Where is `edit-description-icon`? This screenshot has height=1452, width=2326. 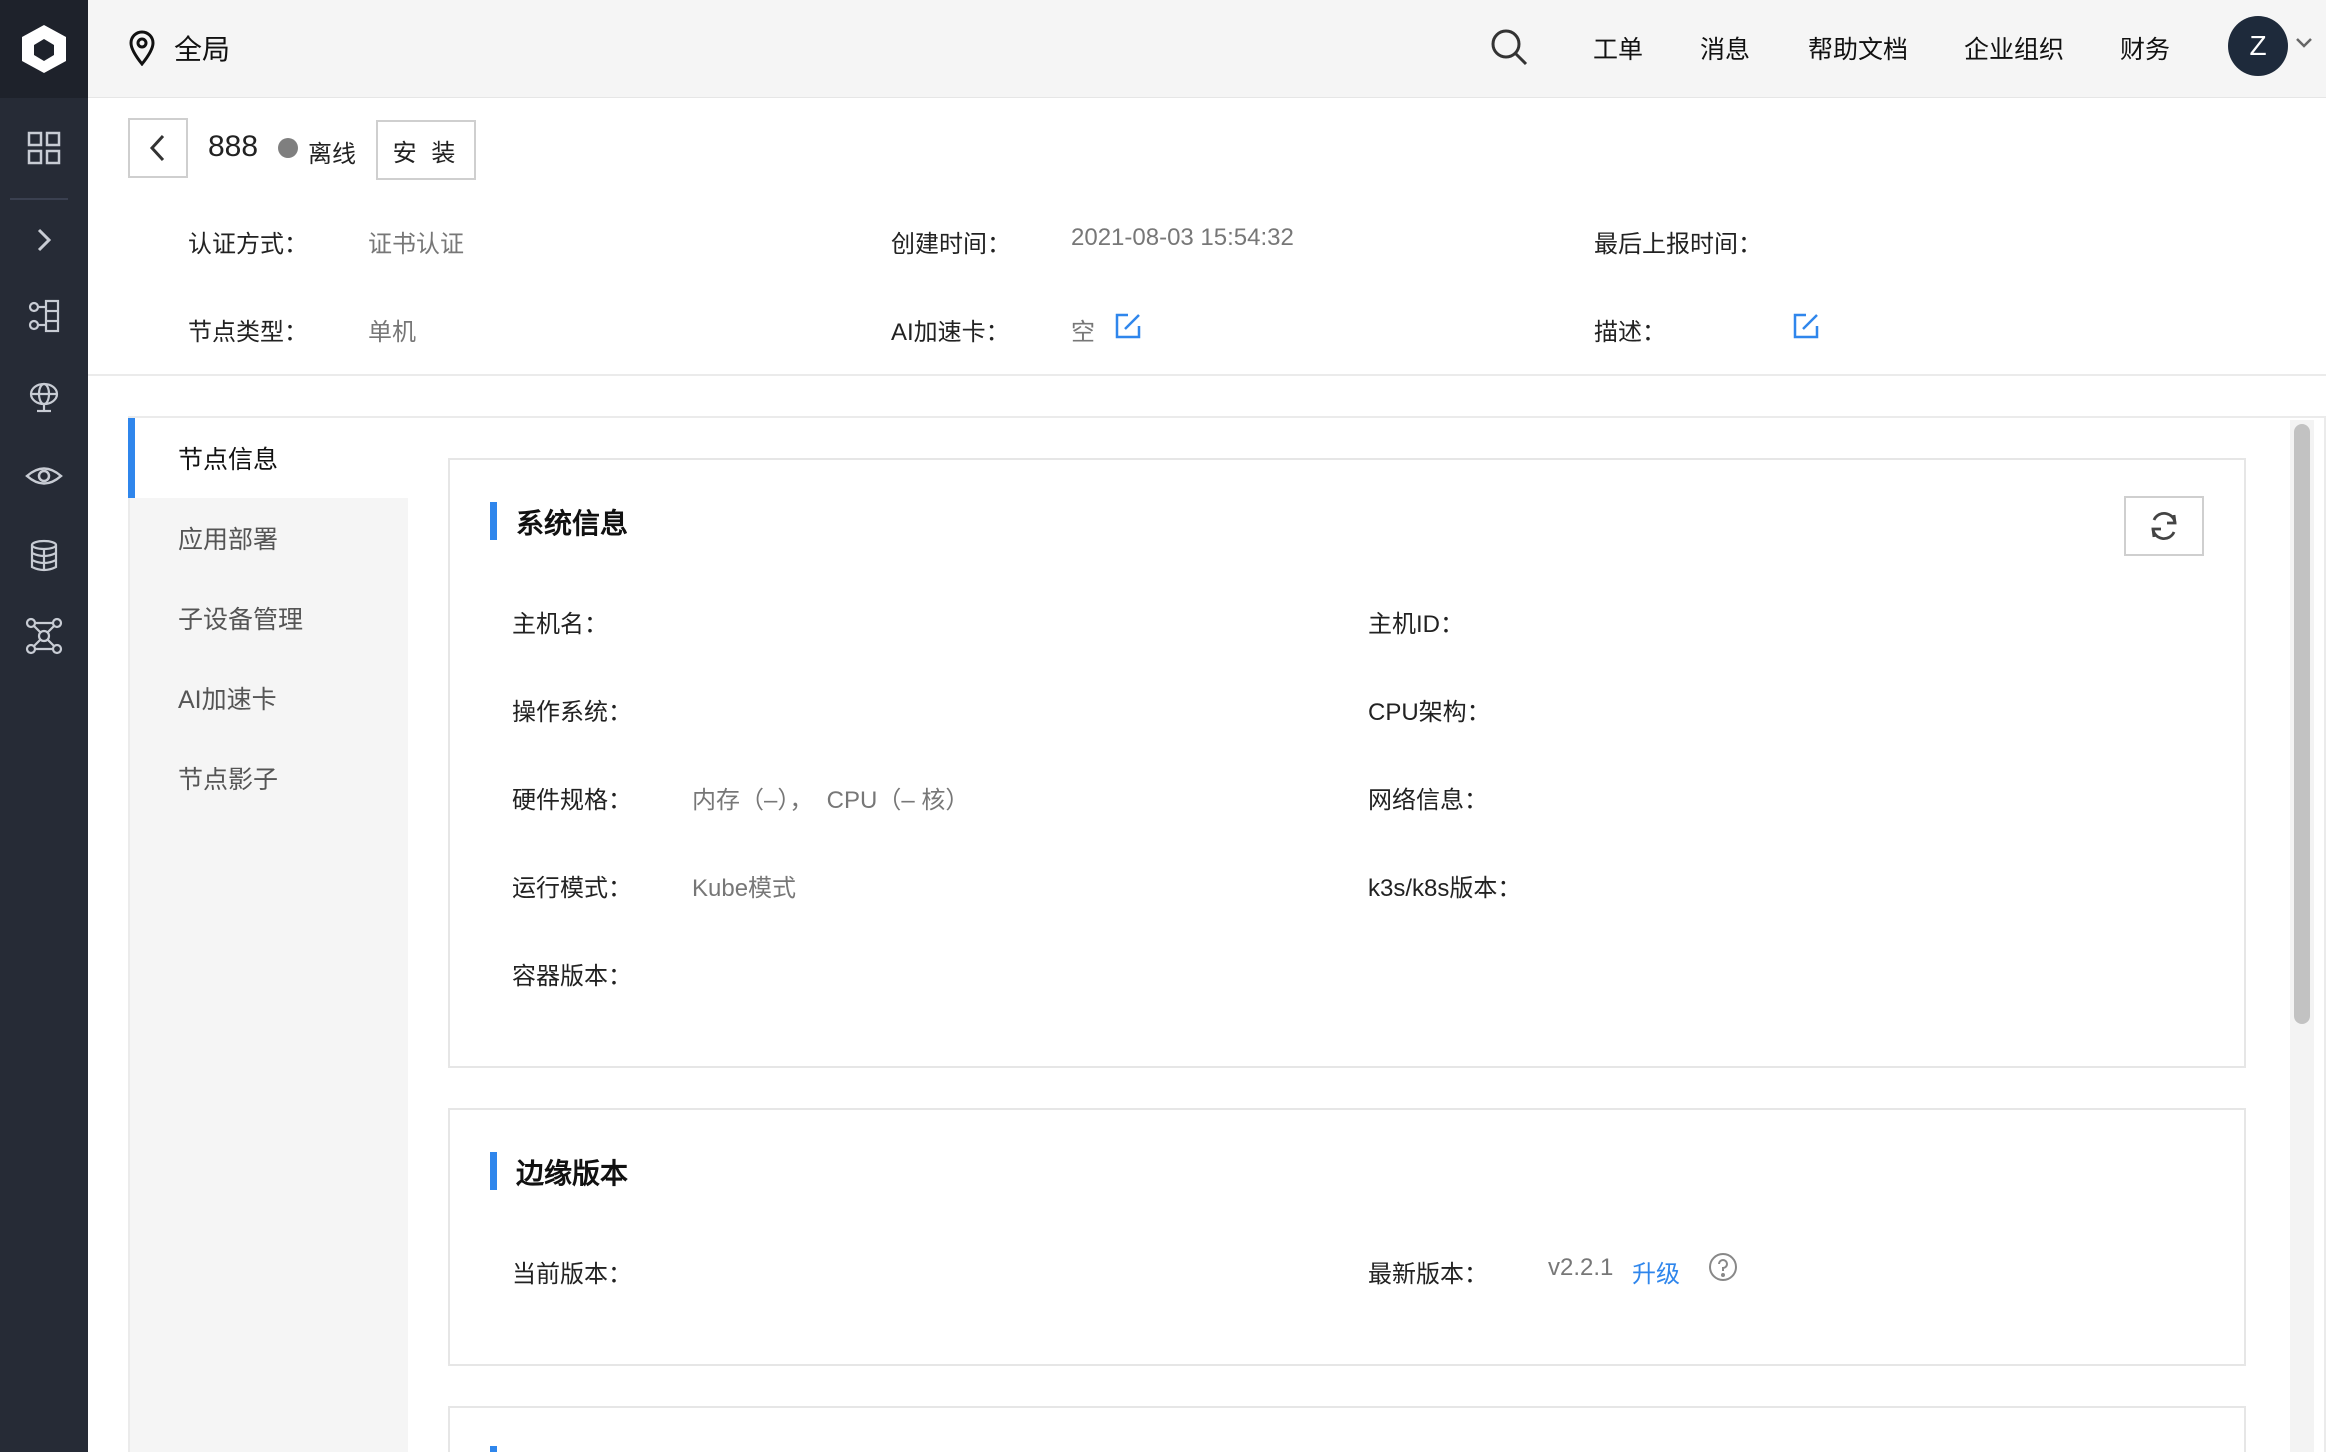
edit-description-icon is located at coordinates (1806, 326).